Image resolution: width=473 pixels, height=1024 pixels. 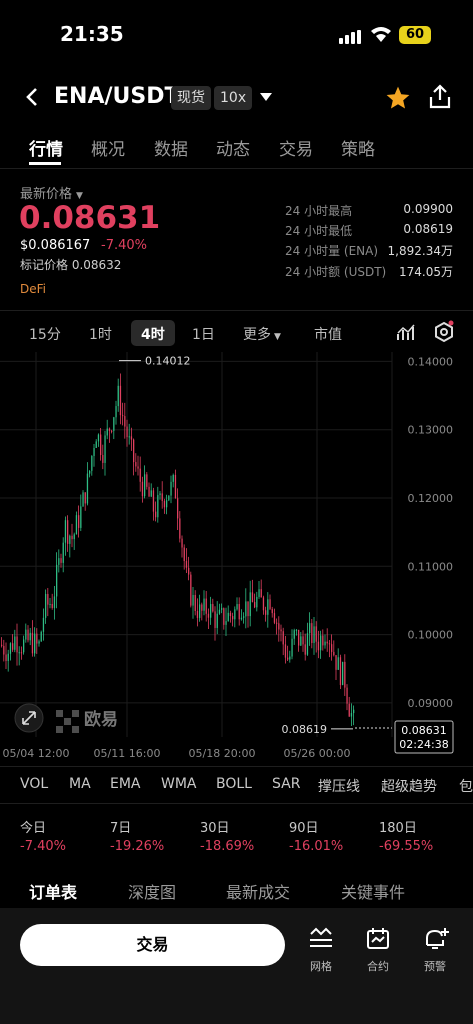 What do you see at coordinates (108, 147) in the screenshot?
I see `tab-overview: 概况` at bounding box center [108, 147].